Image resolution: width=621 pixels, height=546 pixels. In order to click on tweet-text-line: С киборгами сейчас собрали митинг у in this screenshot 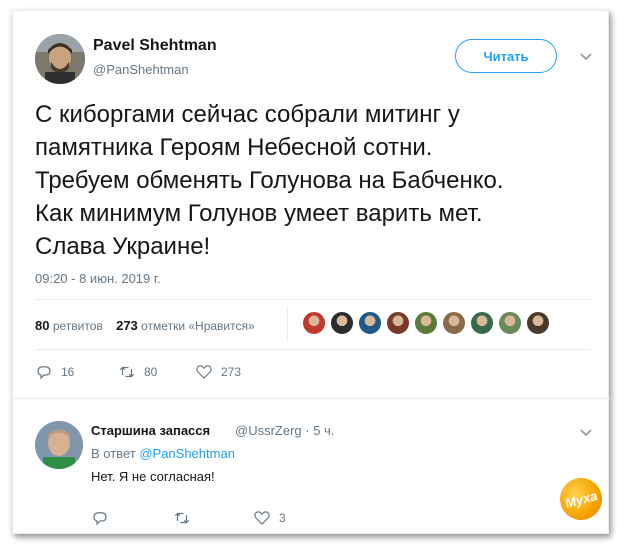, I will do `click(247, 114)`.